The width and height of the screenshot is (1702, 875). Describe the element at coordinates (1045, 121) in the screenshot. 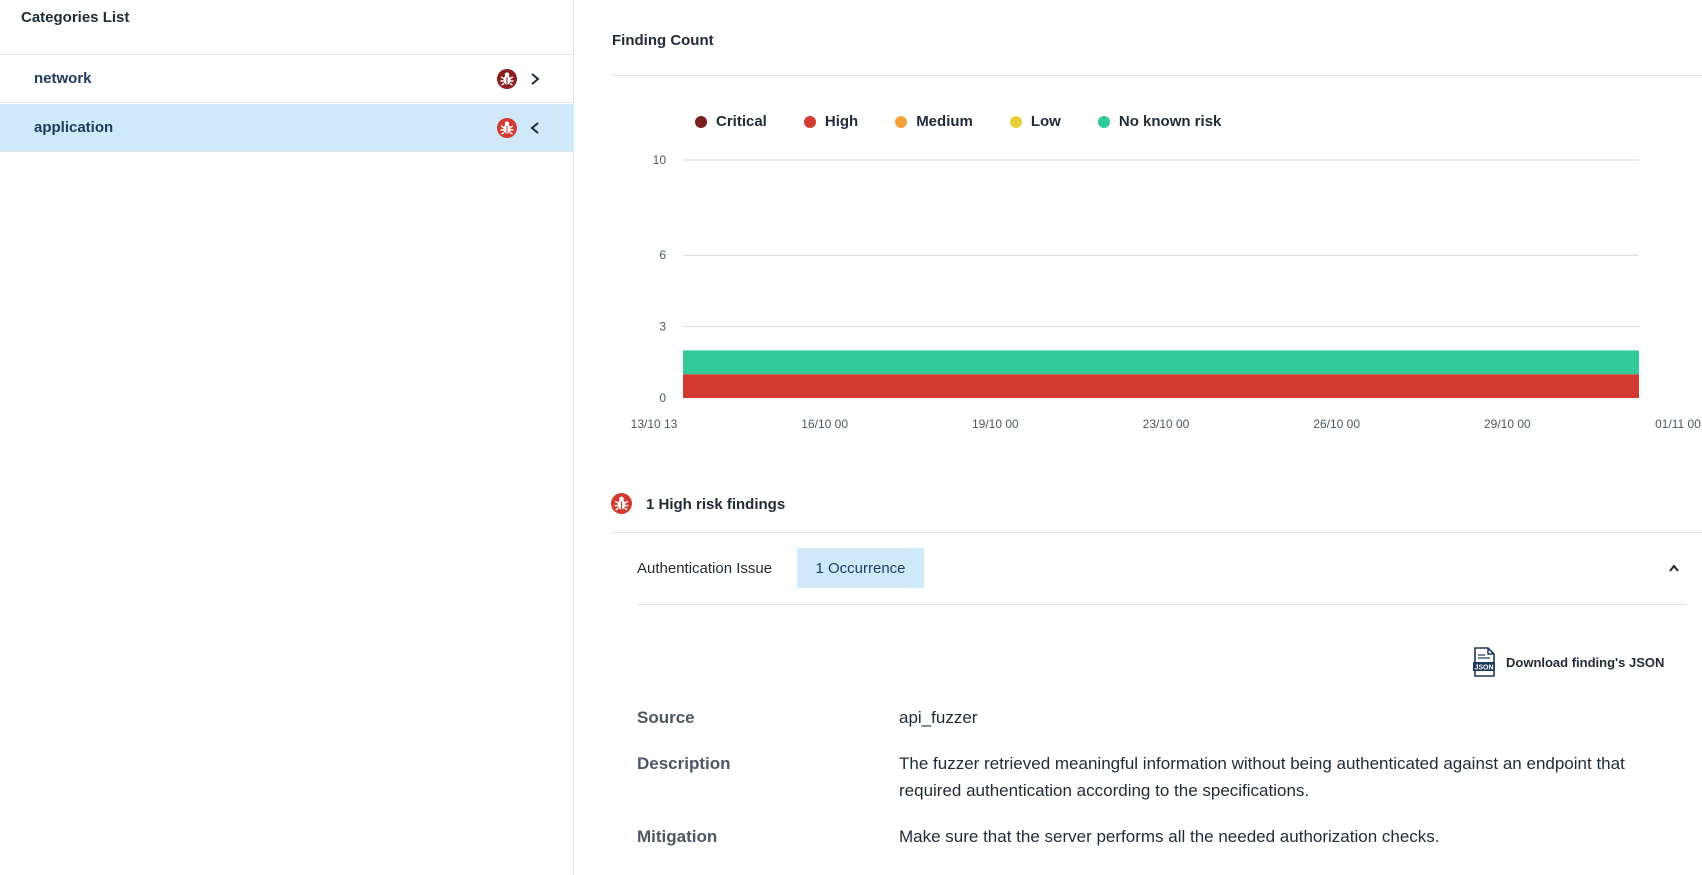

I see `legend-label: Low` at that location.